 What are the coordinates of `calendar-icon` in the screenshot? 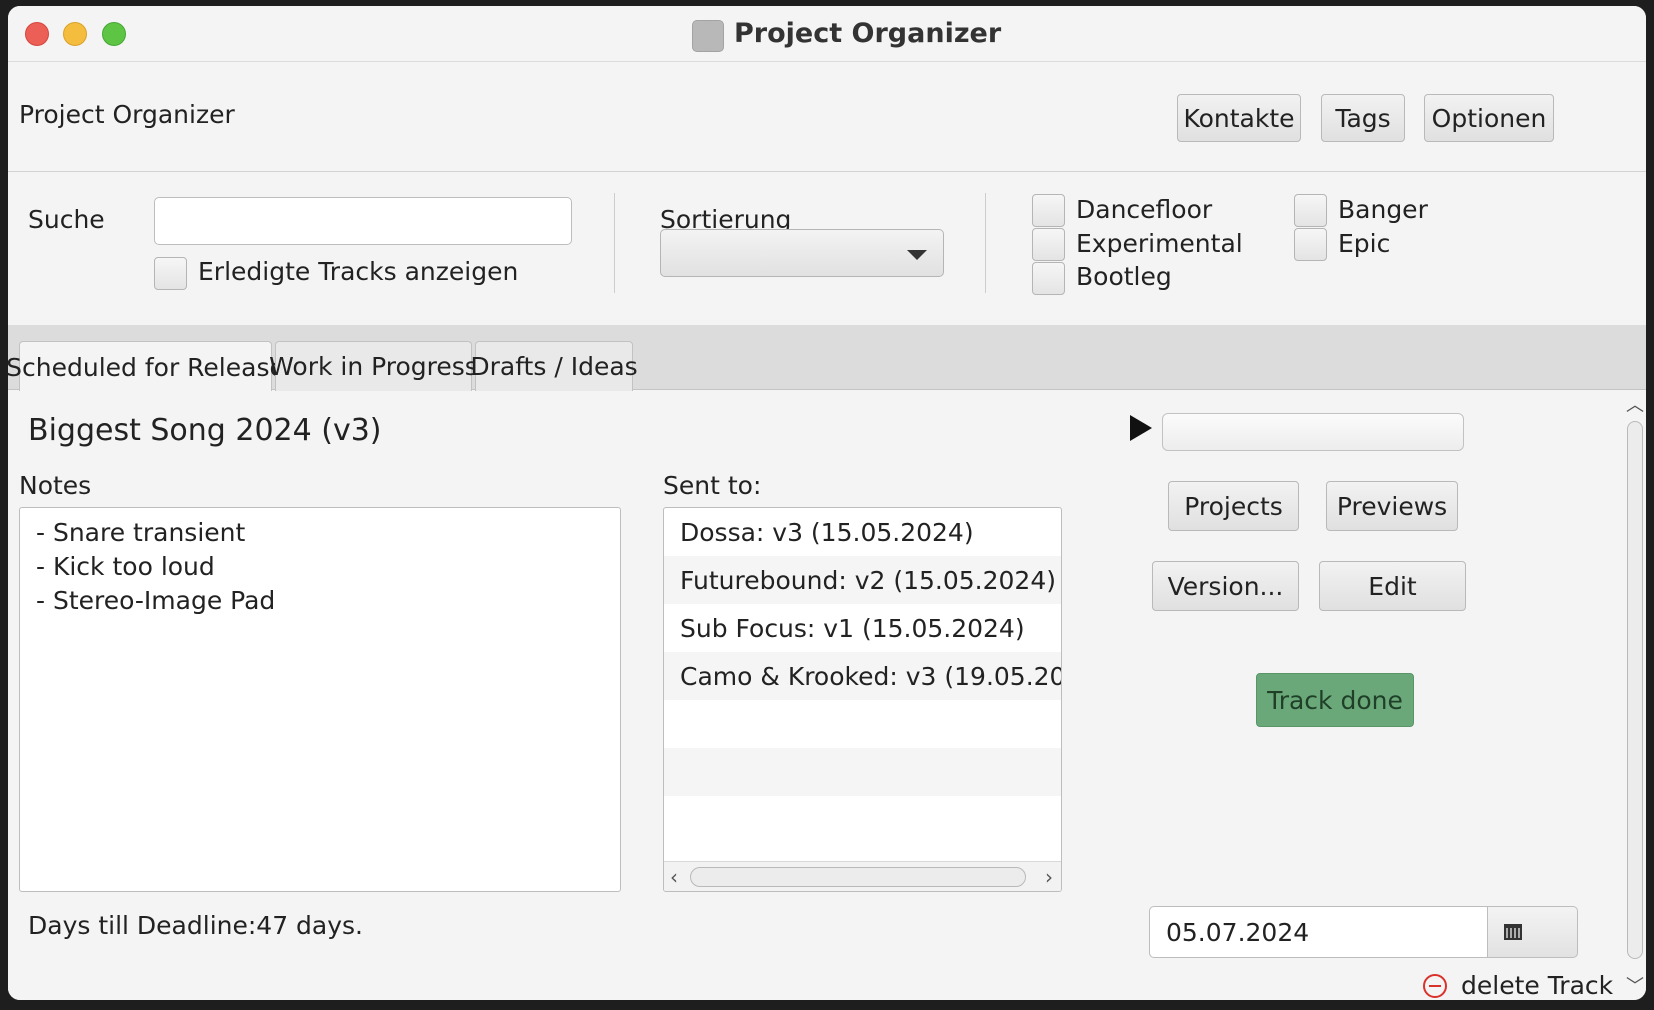 It's located at (1513, 932).